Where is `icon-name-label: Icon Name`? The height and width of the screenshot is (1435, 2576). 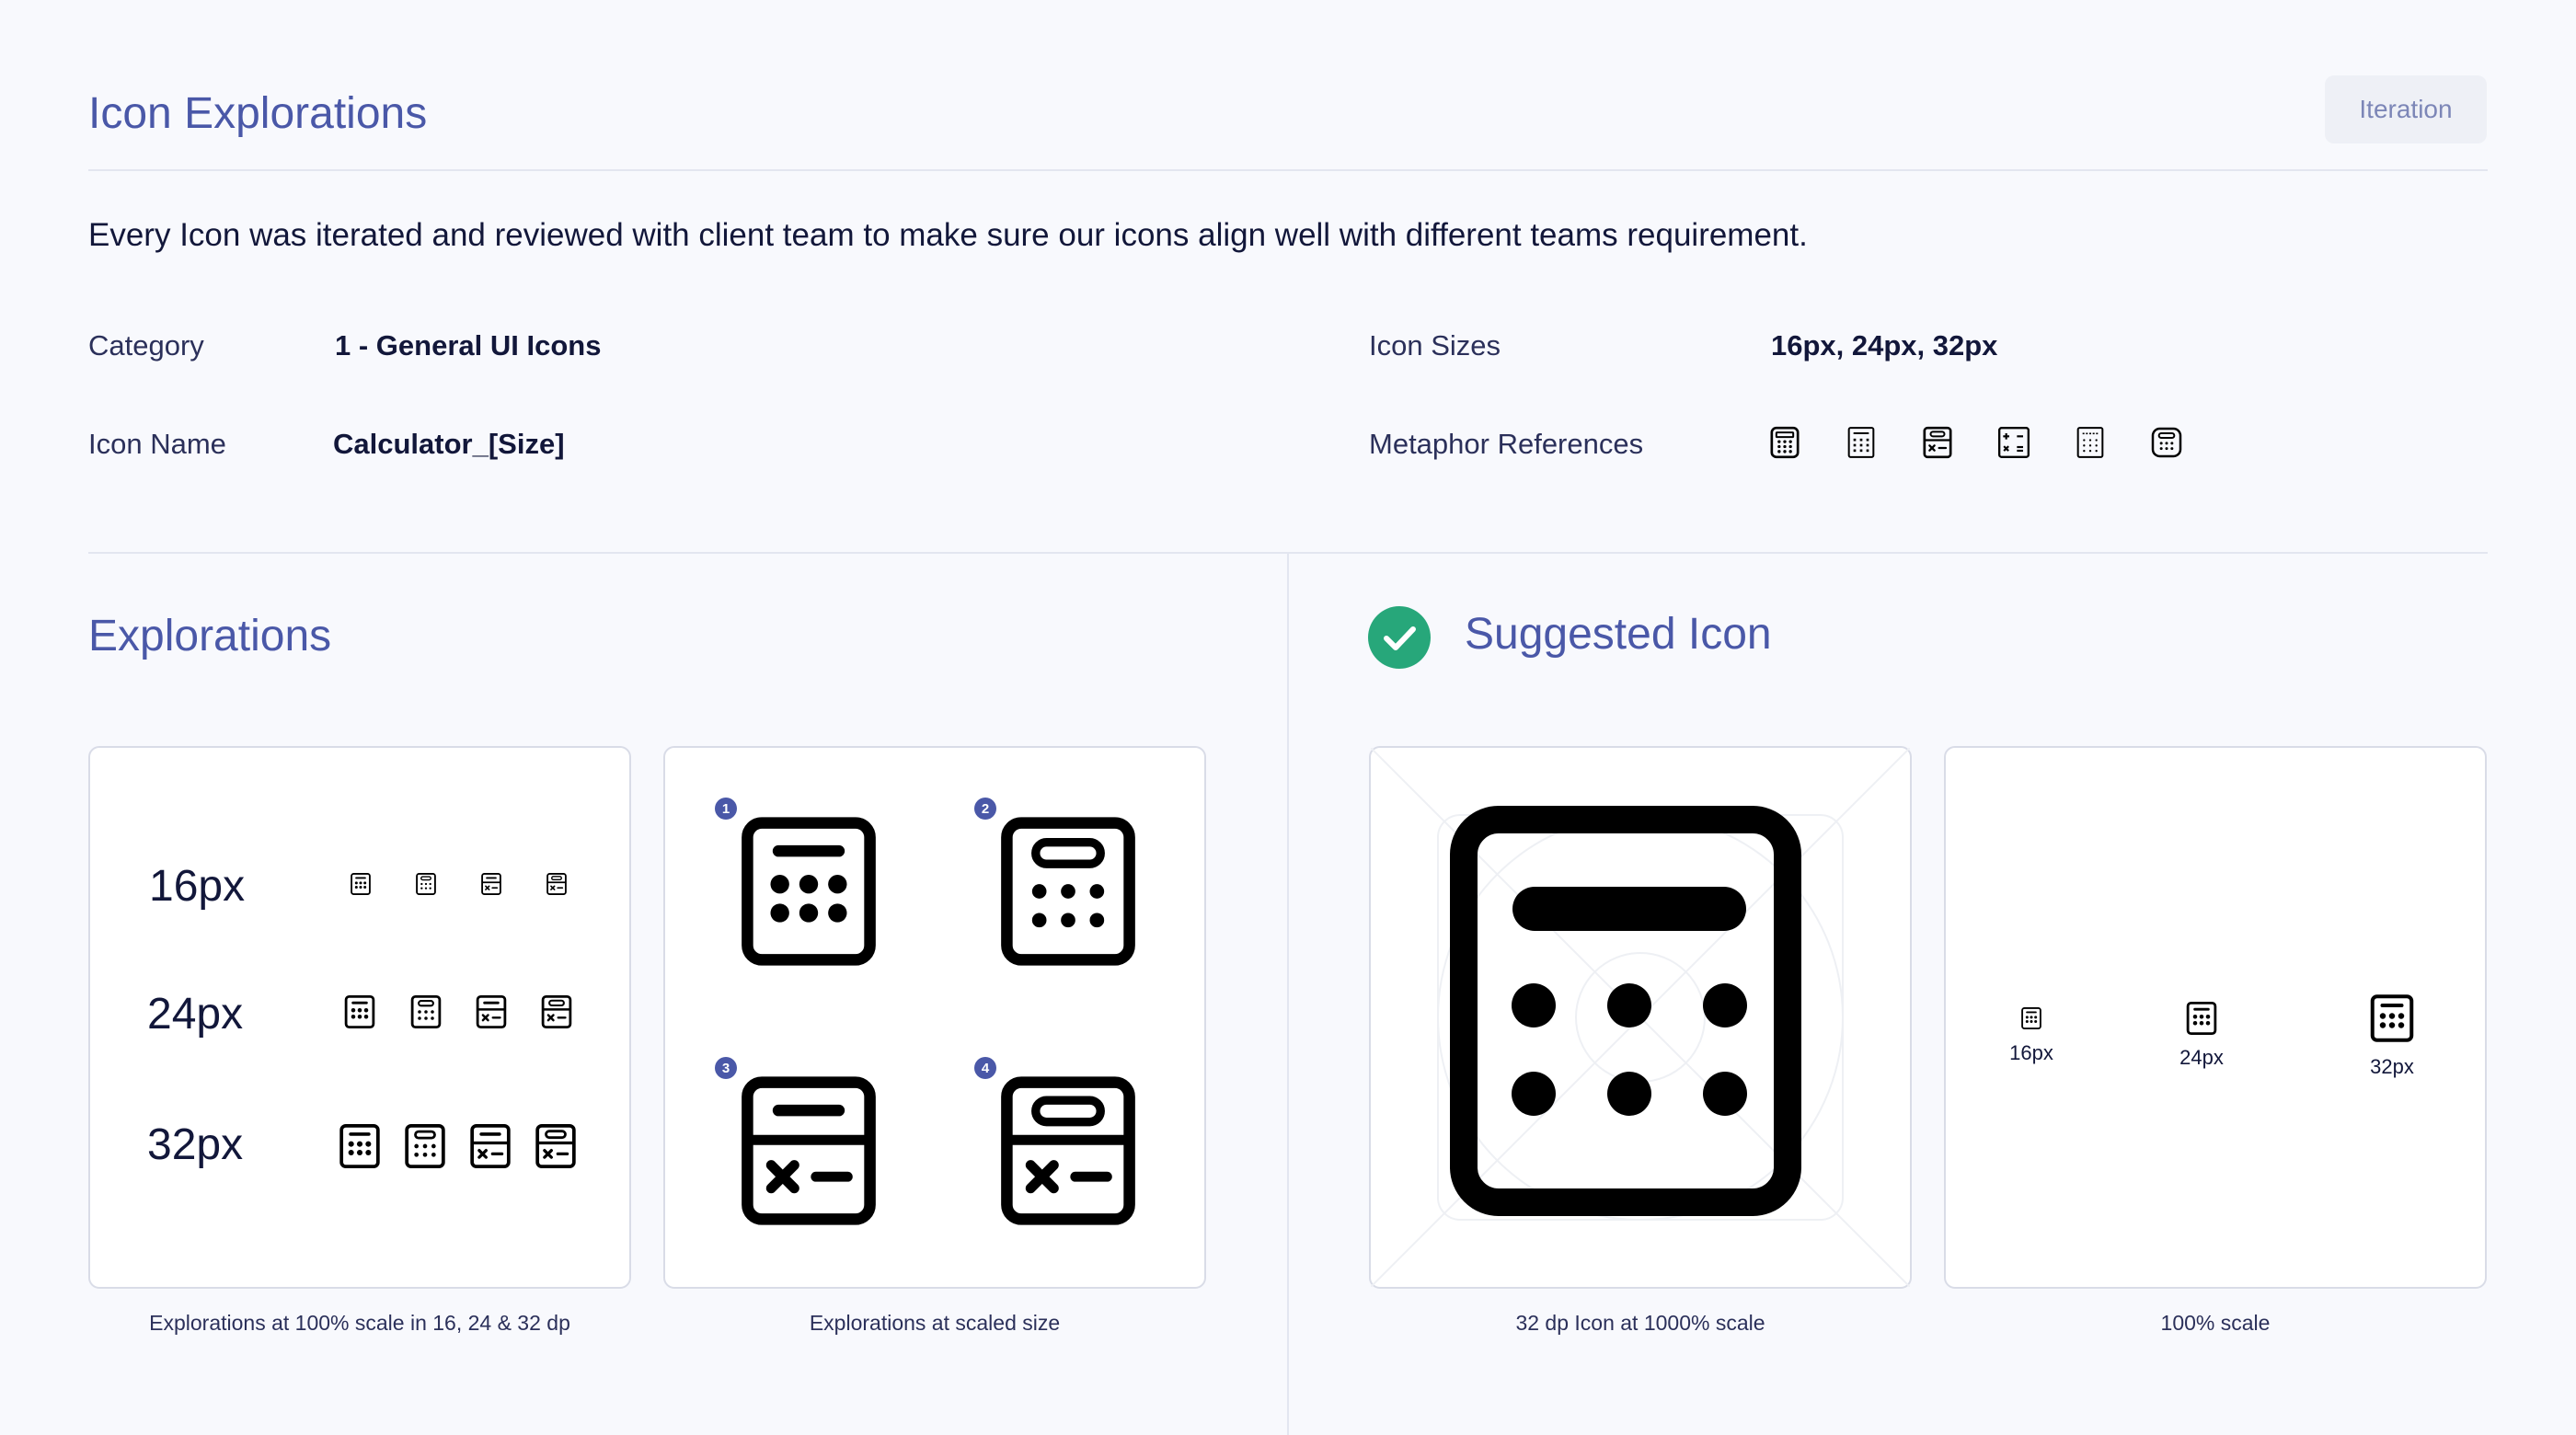
icon-name-label: Icon Name is located at coordinates (157, 444).